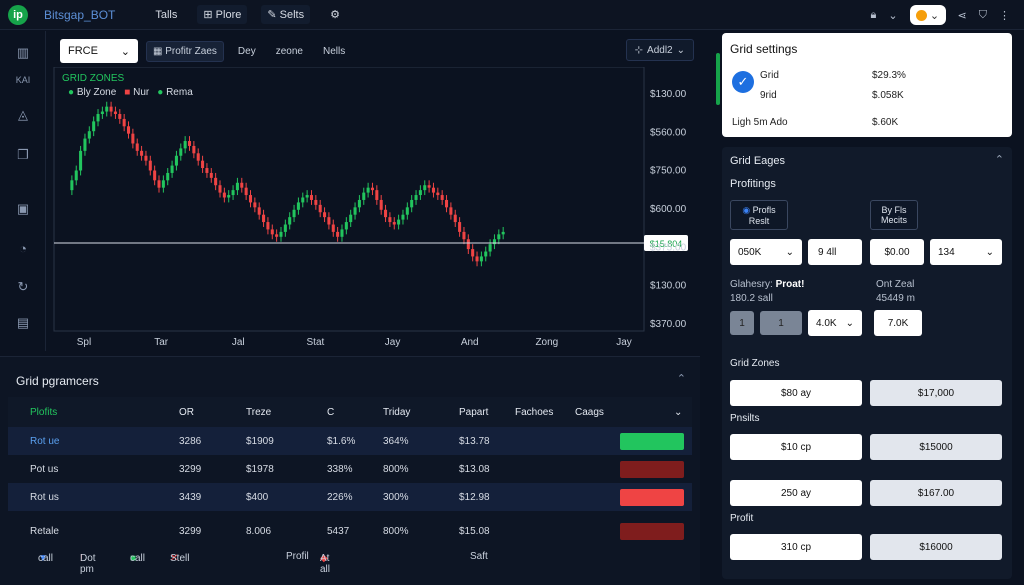  What do you see at coordinates (335, 14) in the screenshot?
I see `settings-icon: ⚙` at bounding box center [335, 14].